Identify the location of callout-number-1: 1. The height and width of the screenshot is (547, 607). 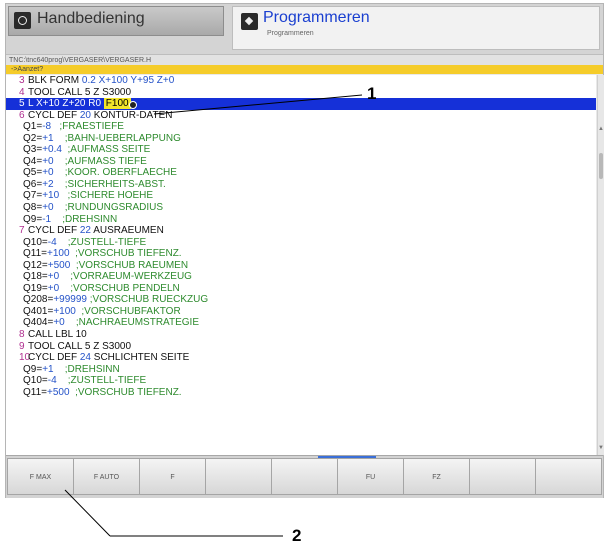
(372, 93).